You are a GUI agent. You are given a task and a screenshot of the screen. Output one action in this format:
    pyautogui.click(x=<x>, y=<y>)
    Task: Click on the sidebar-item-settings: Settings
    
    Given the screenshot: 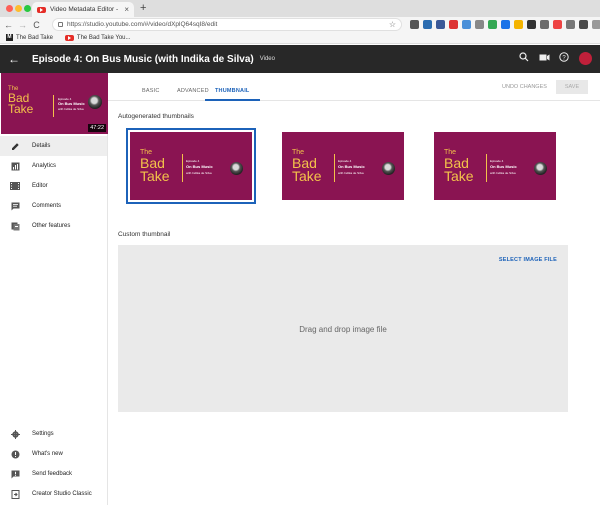 What is the action you would take?
    pyautogui.click(x=53, y=434)
    